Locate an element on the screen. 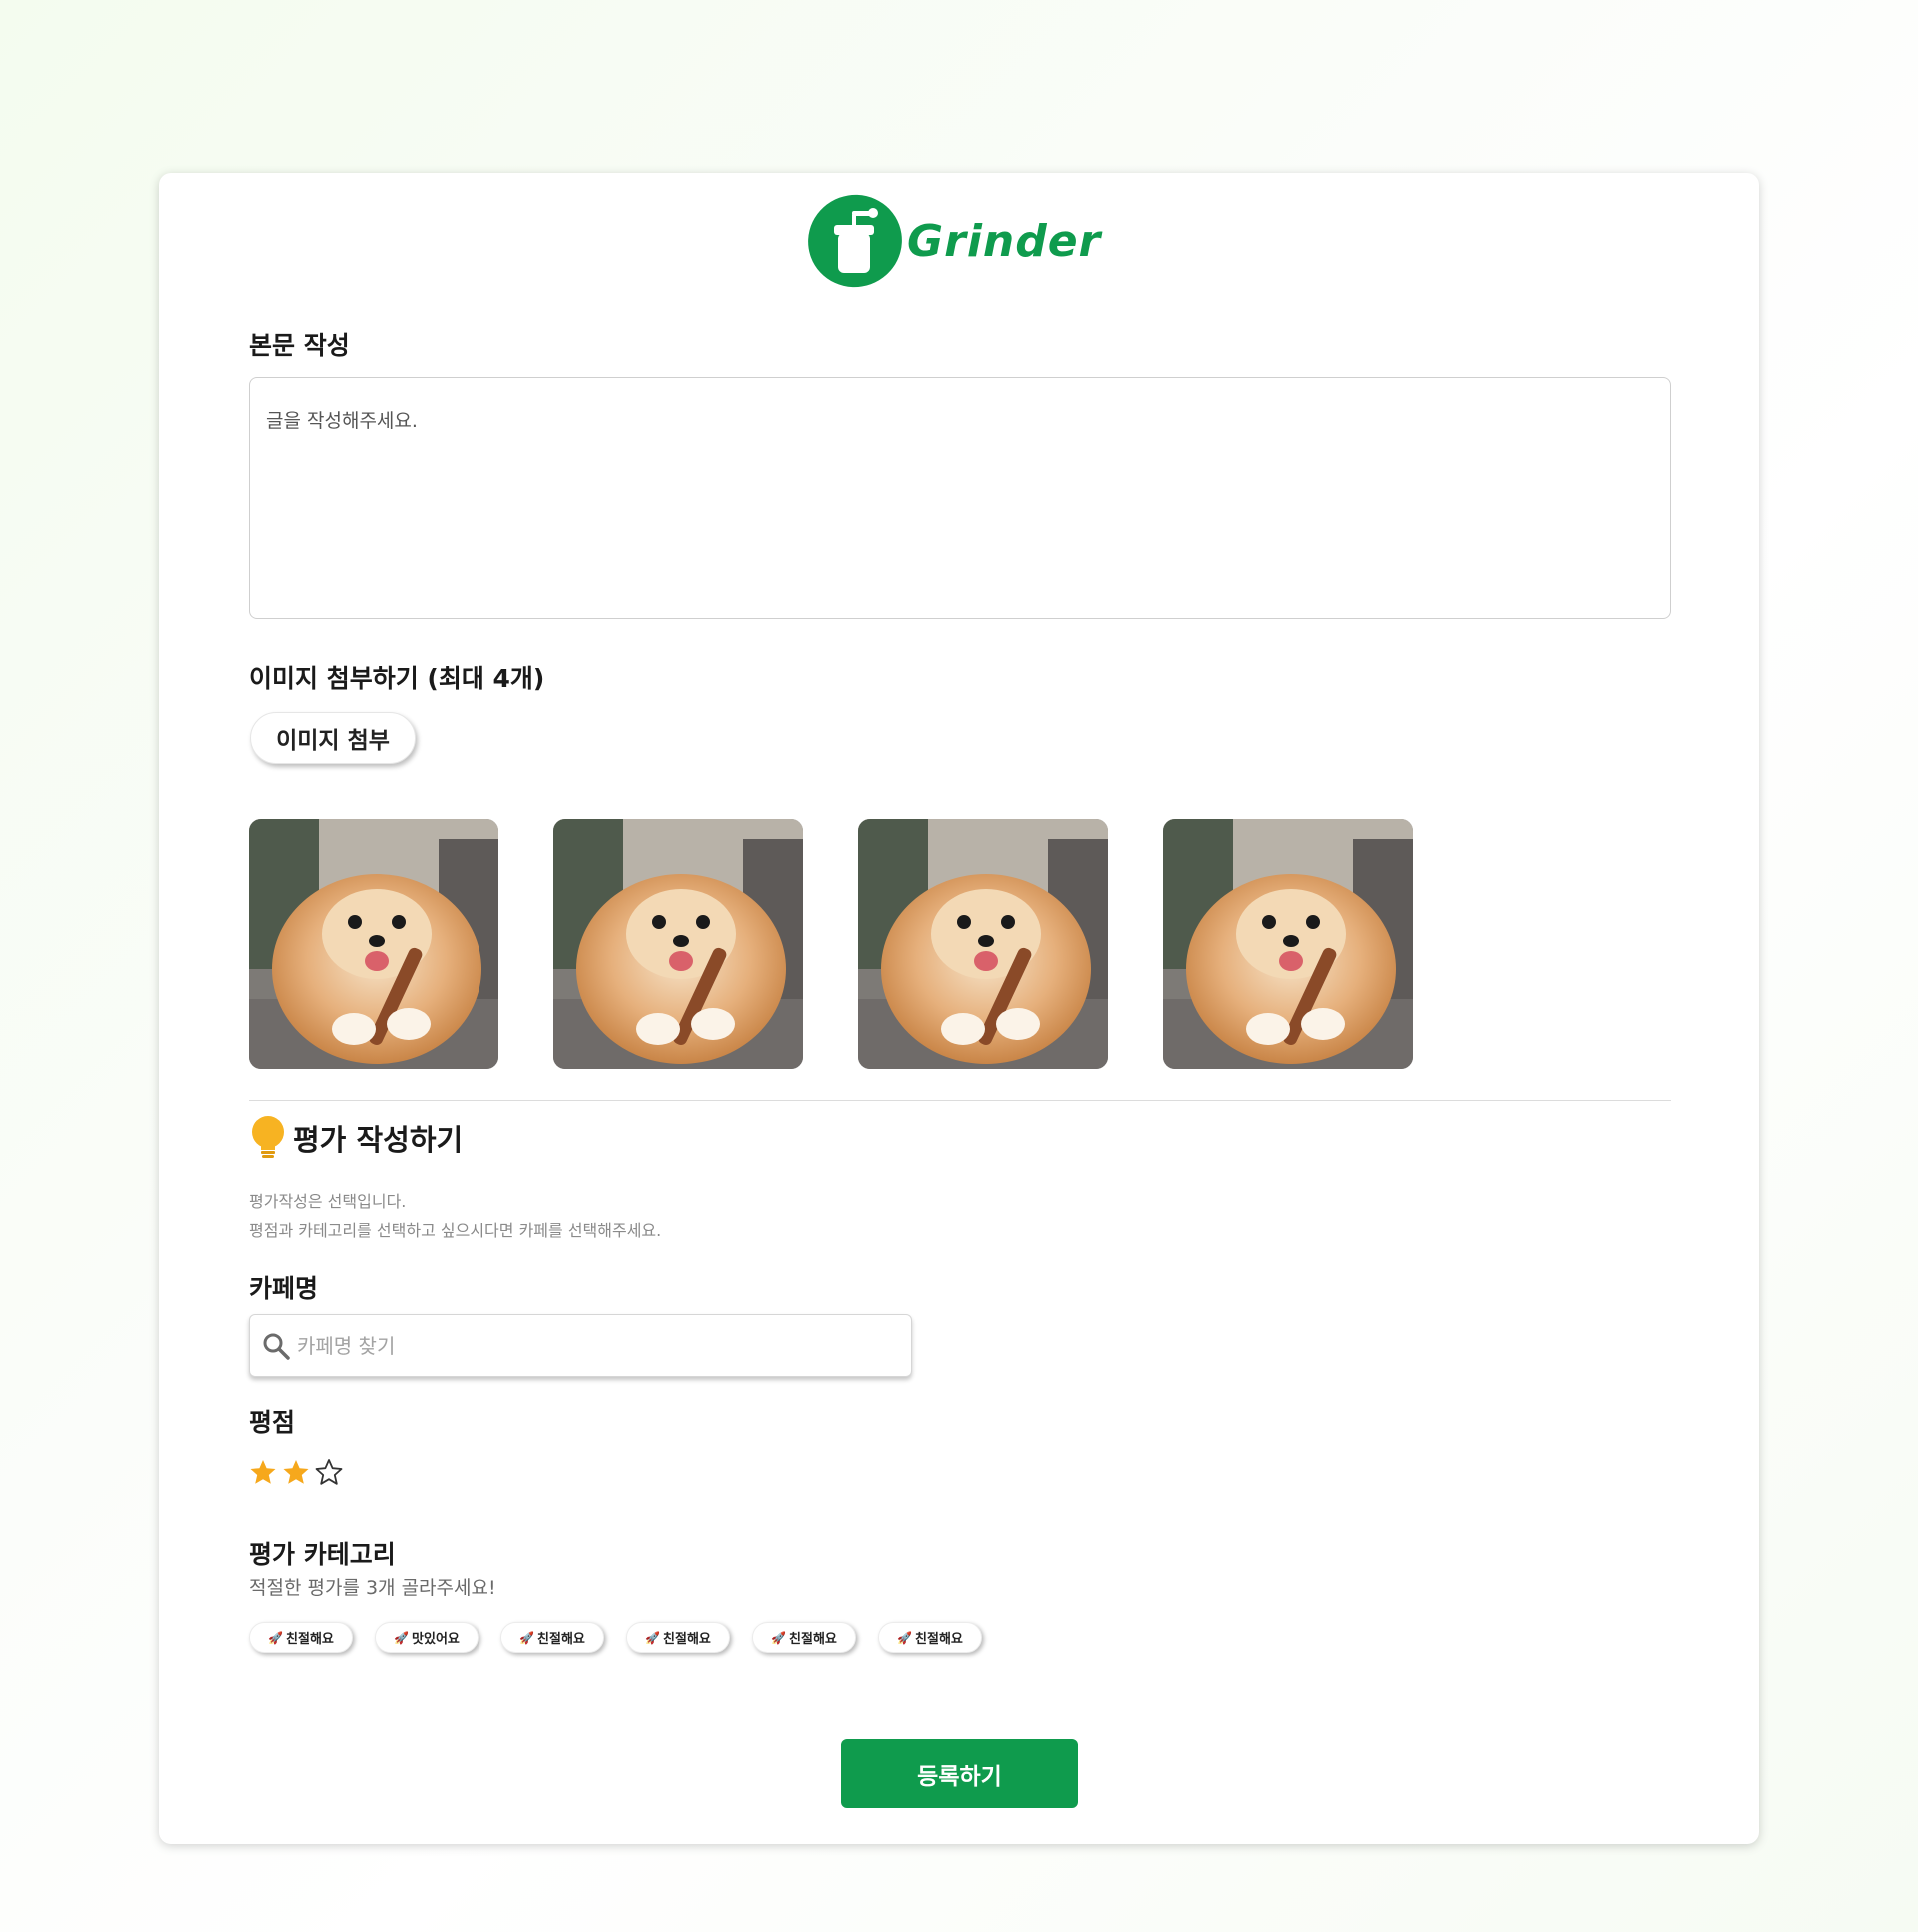 The image size is (1918, 1932). grinder-logo: Grinder is located at coordinates (953, 241).